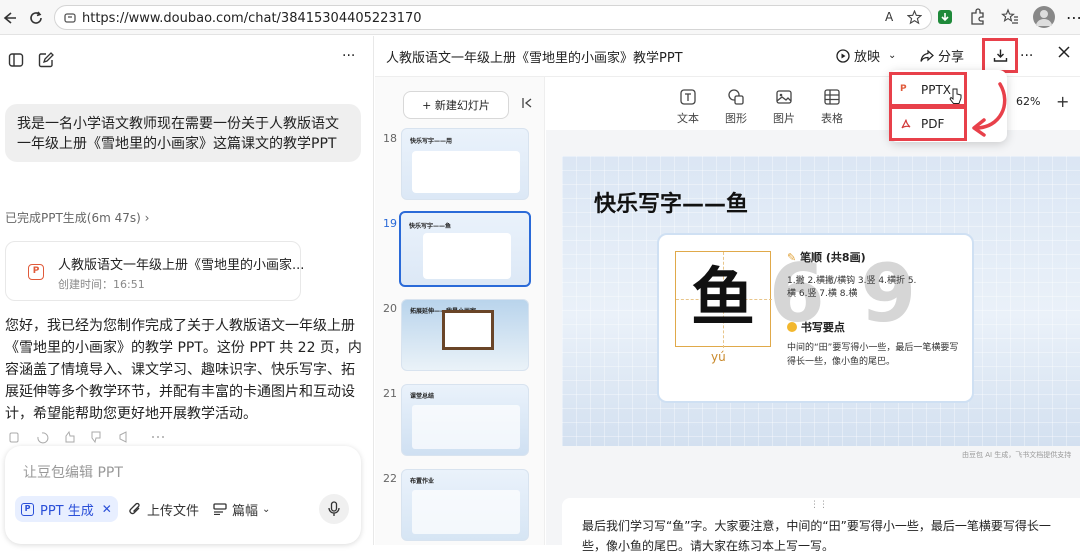 This screenshot has width=1080, height=556. I want to click on extensions-puzzle-icon, so click(978, 18).